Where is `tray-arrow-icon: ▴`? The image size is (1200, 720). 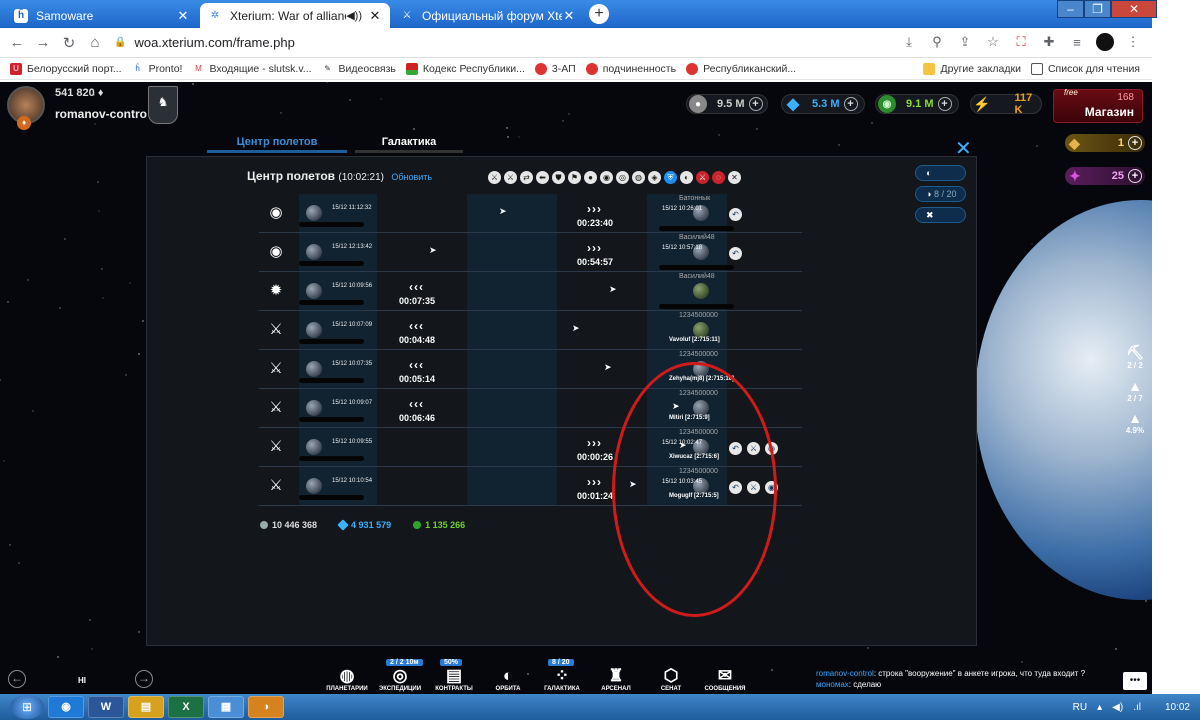
tray-arrow-icon: ▴ is located at coordinates (1099, 707).